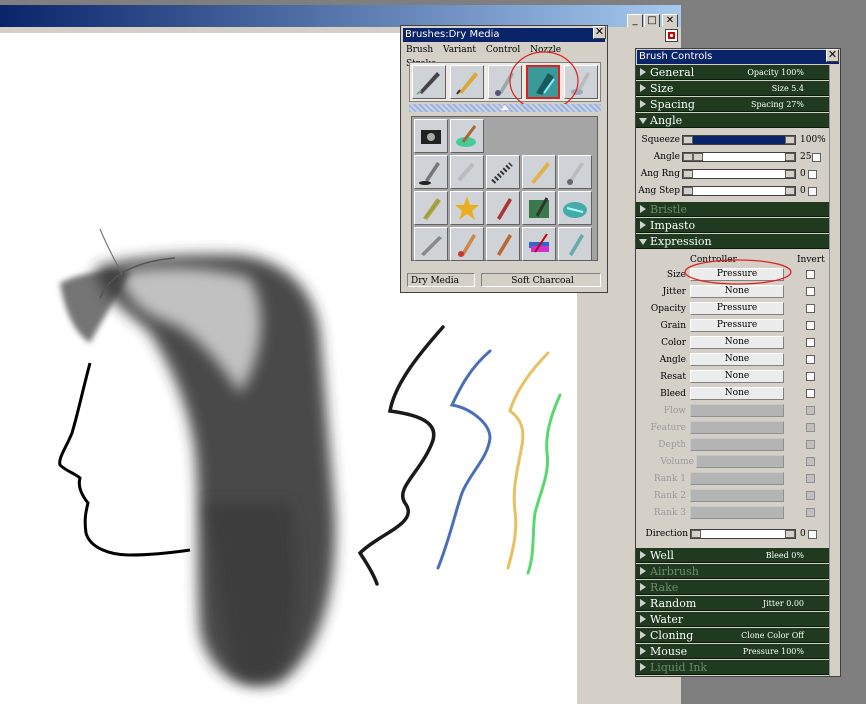 This screenshot has height=704, width=866. Describe the element at coordinates (674, 292) in the screenshot. I see `expr-jitter-label: Jitter` at that location.